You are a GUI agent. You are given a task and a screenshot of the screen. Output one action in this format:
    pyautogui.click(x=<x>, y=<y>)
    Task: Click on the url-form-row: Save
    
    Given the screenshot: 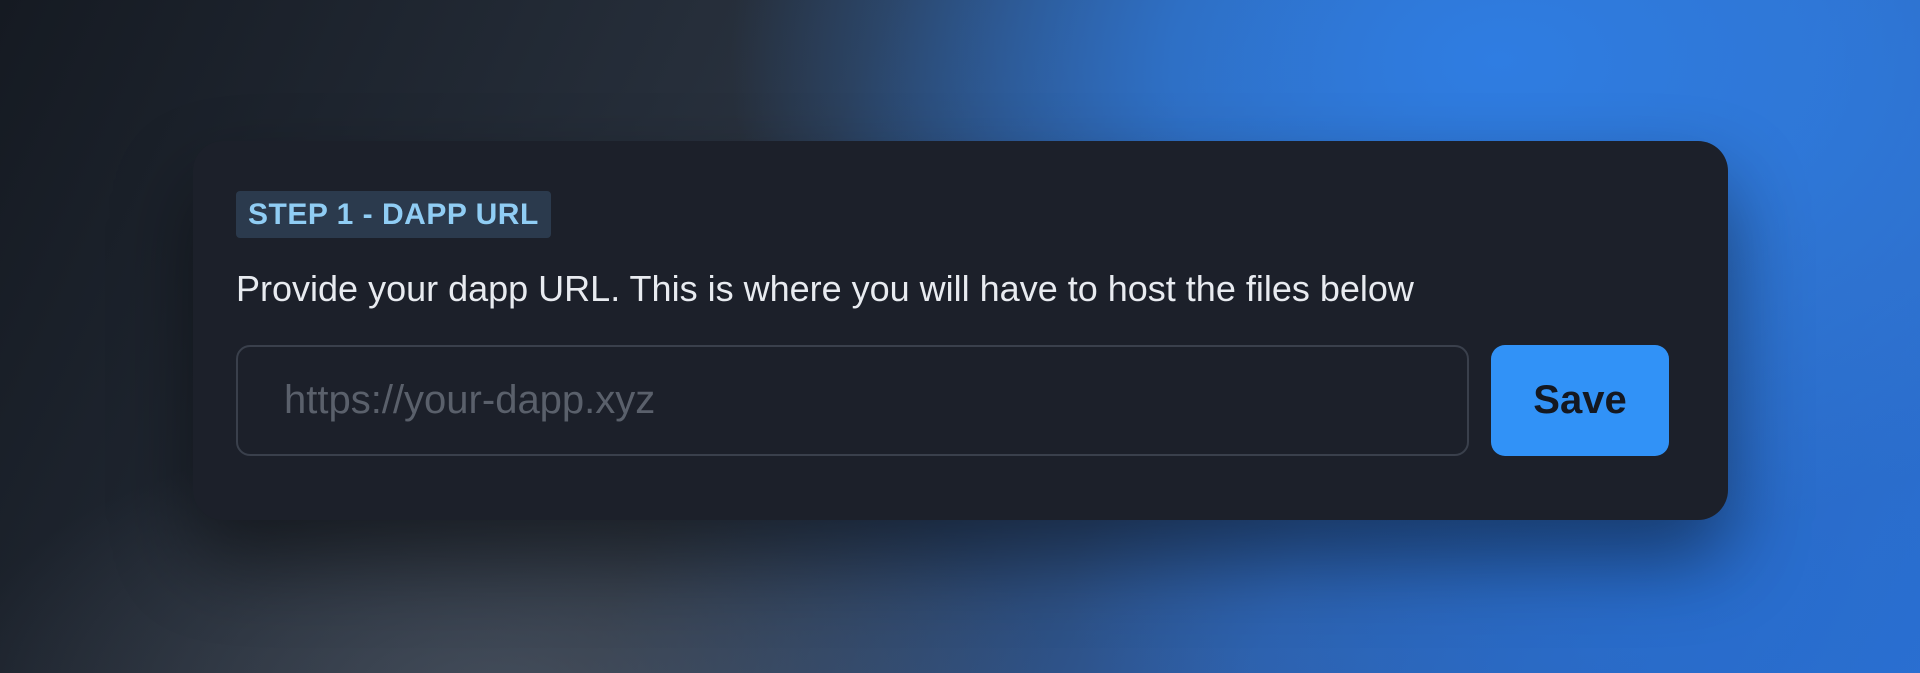 What is the action you would take?
    pyautogui.click(x=952, y=400)
    